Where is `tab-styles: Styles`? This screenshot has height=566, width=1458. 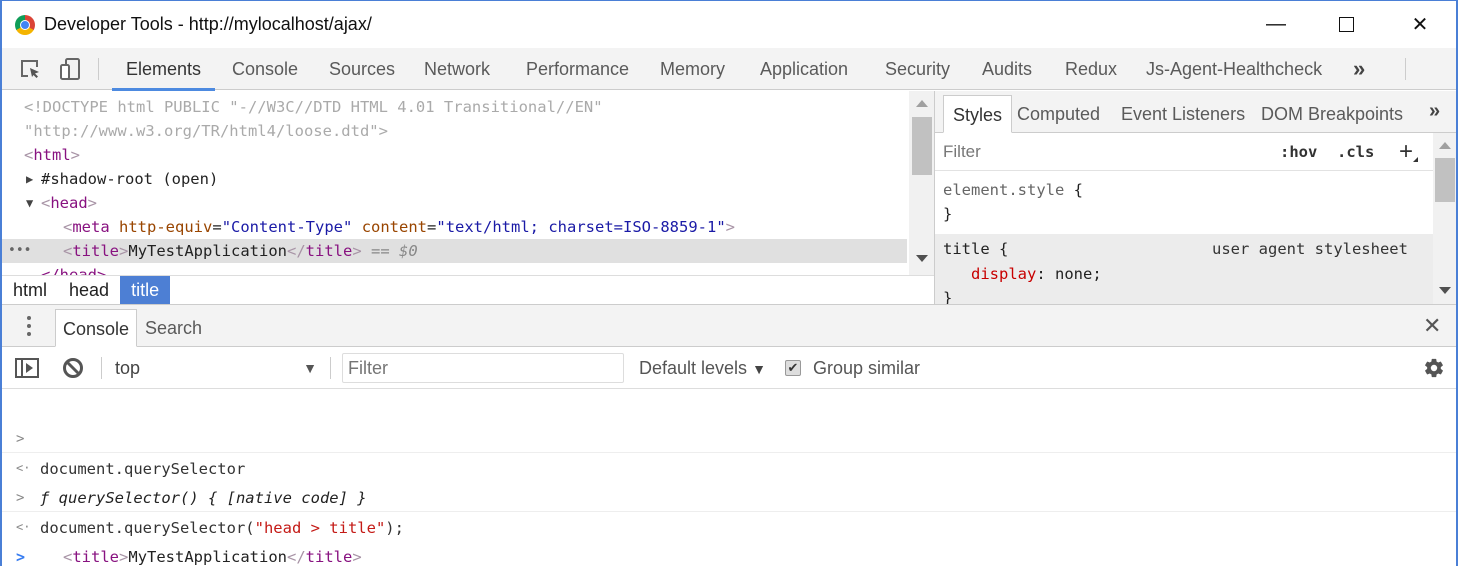
tab-styles: Styles is located at coordinates (978, 114).